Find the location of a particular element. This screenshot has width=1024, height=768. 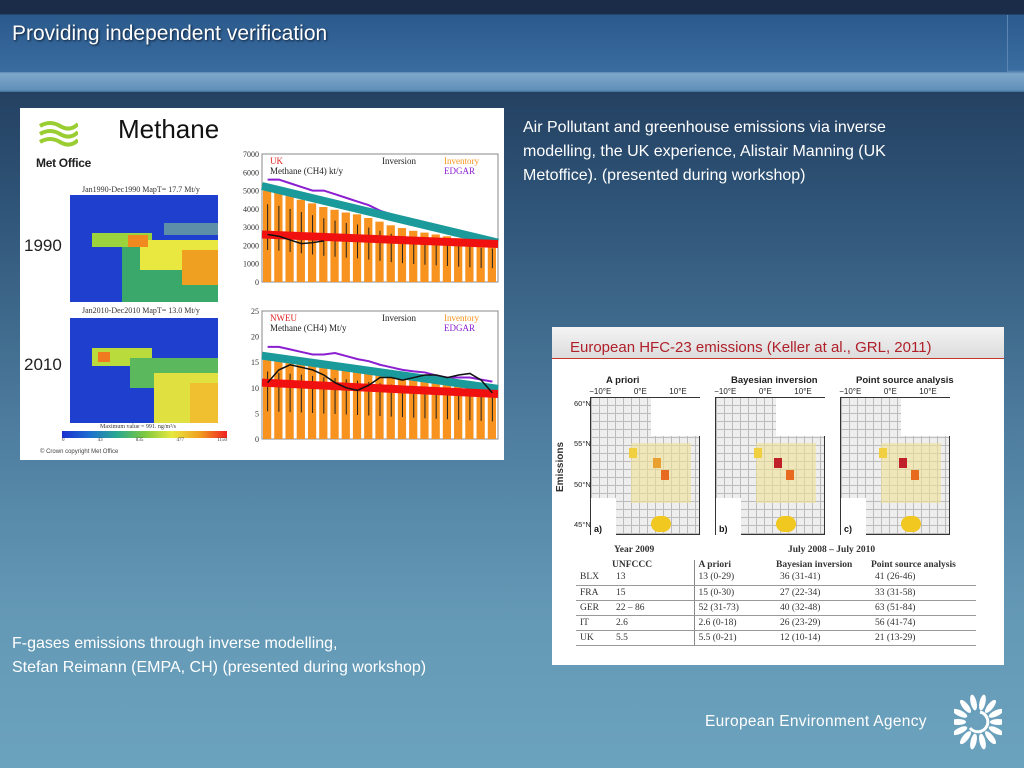

table-cell: 27 (22-34) is located at coordinates (823, 593).